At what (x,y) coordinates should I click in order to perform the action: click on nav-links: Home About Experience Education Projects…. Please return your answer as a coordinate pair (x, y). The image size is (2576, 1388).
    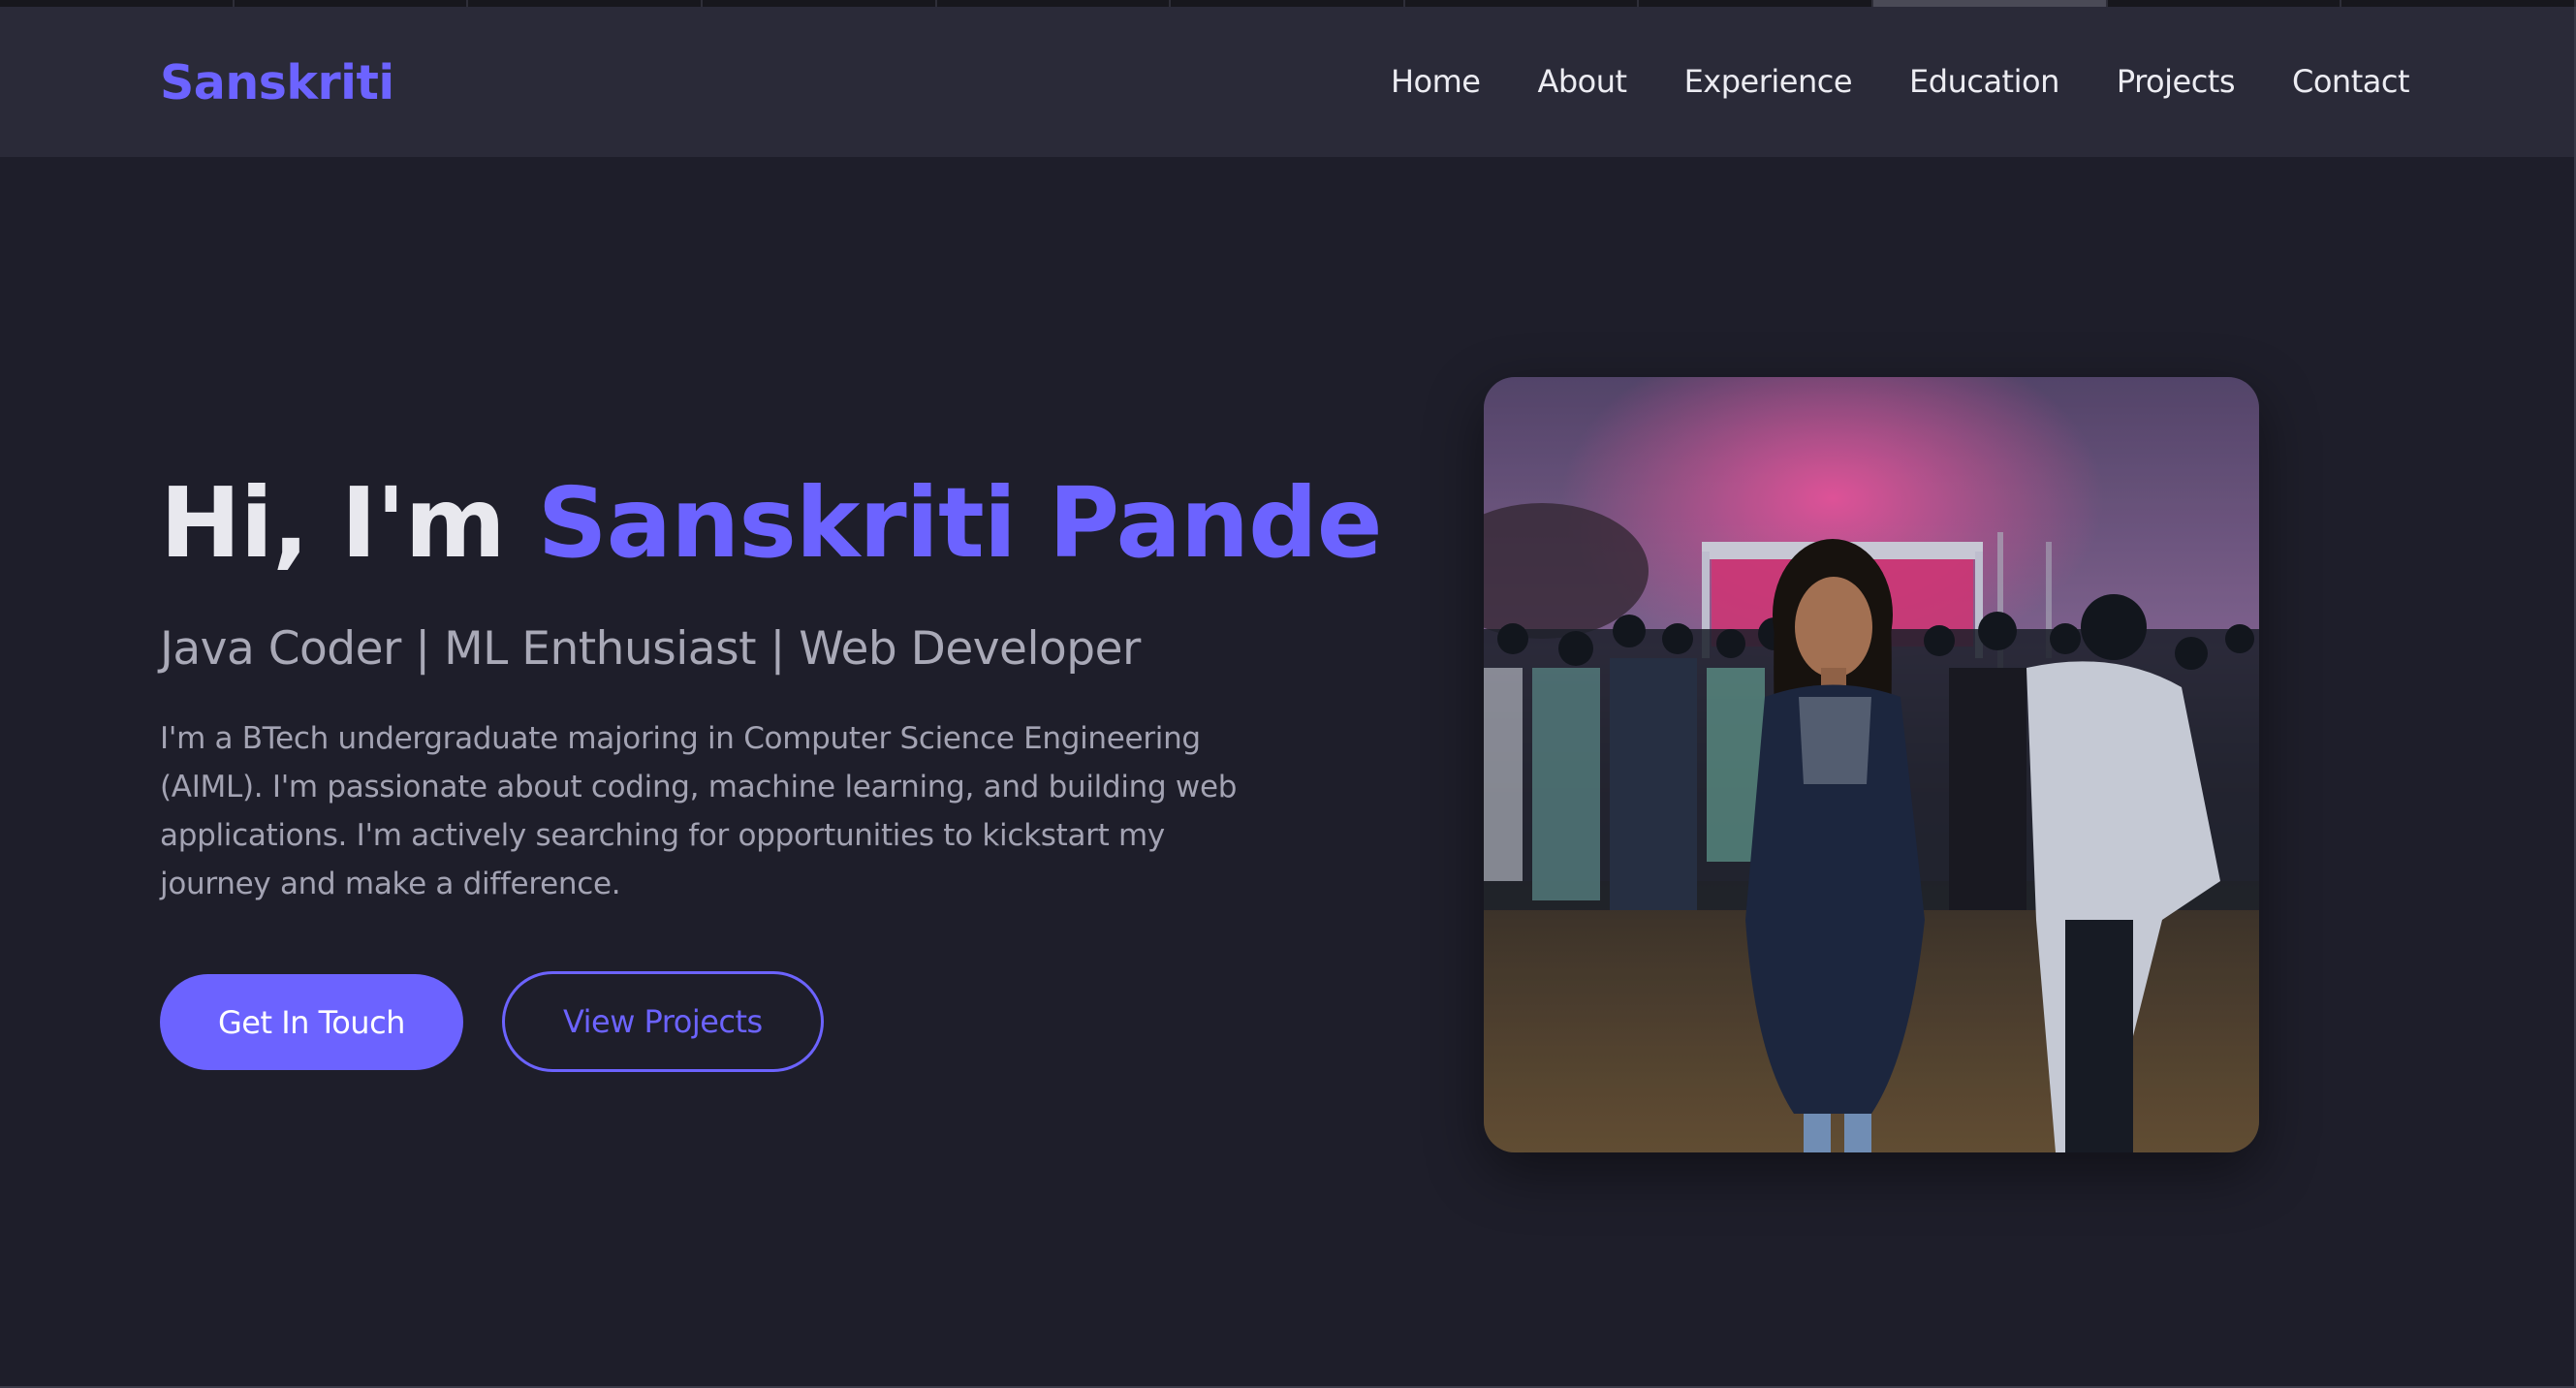
    Looking at the image, I should click on (1900, 81).